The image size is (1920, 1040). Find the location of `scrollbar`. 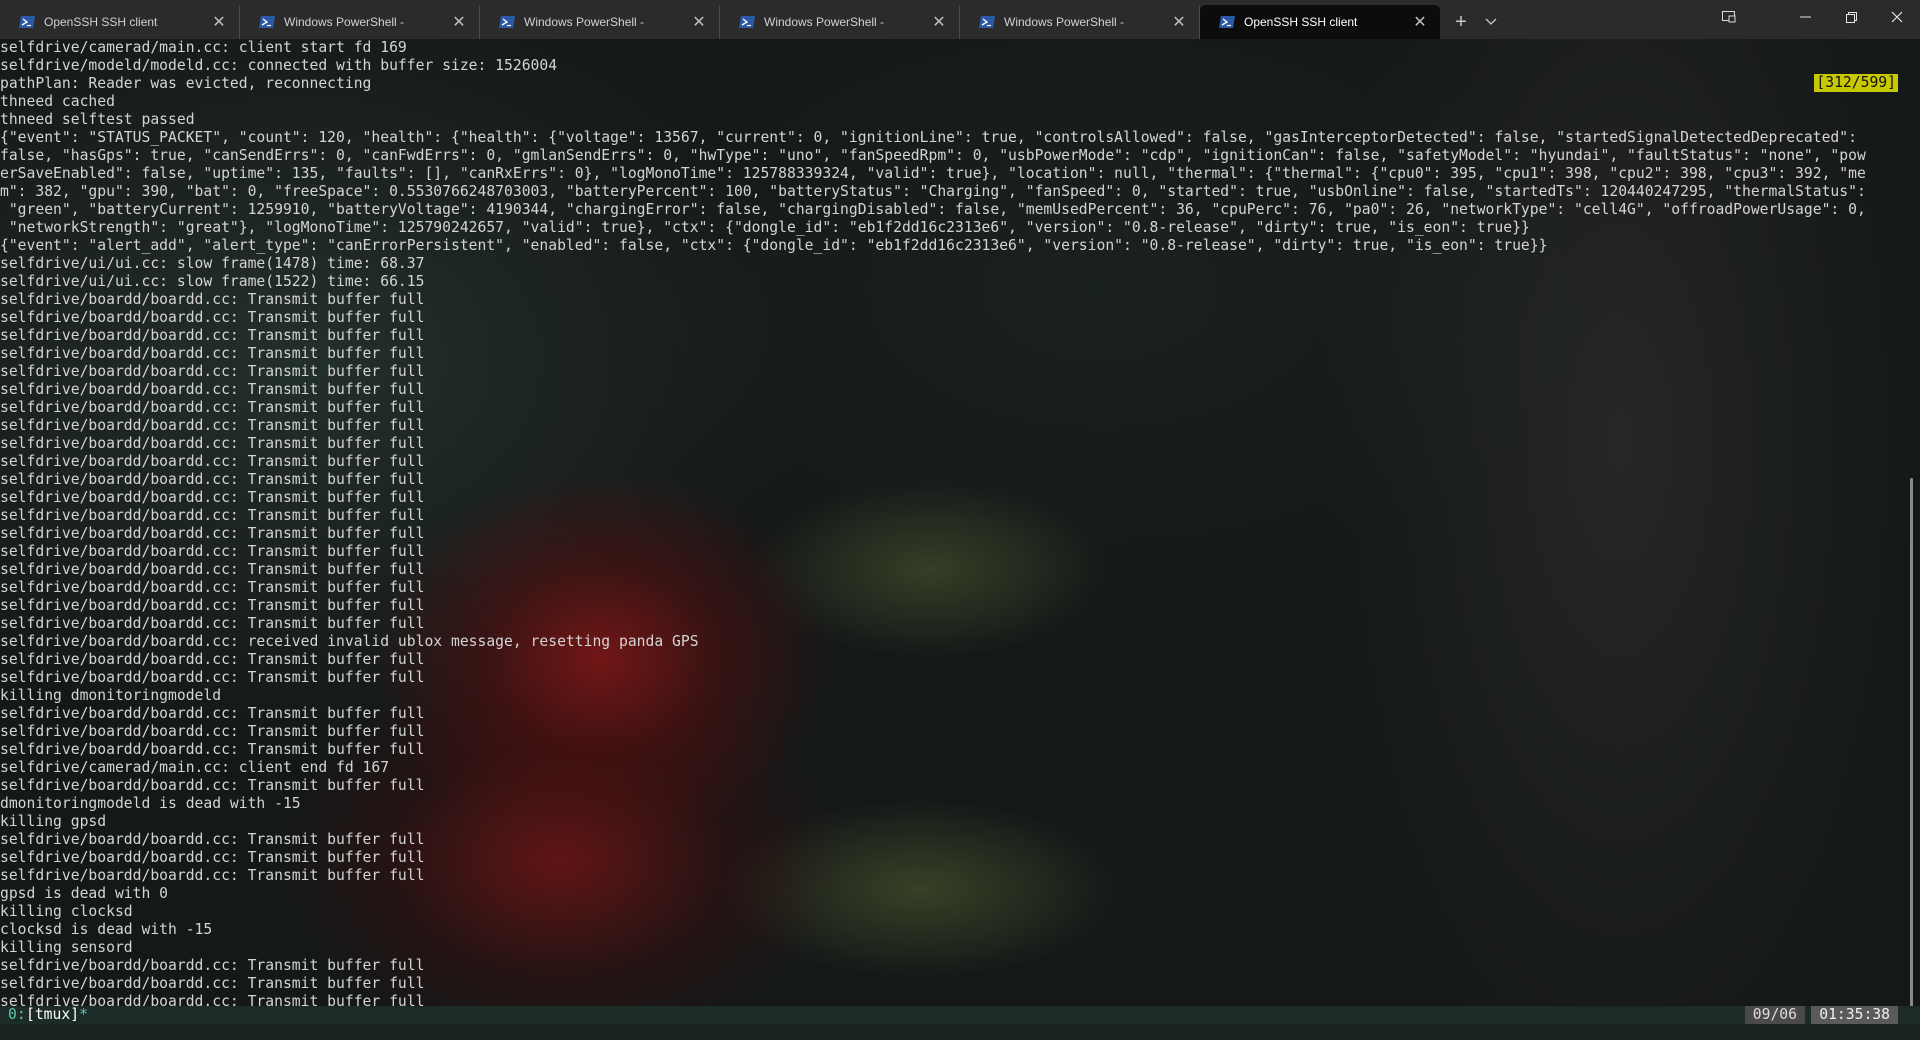

scrollbar is located at coordinates (1913, 527).